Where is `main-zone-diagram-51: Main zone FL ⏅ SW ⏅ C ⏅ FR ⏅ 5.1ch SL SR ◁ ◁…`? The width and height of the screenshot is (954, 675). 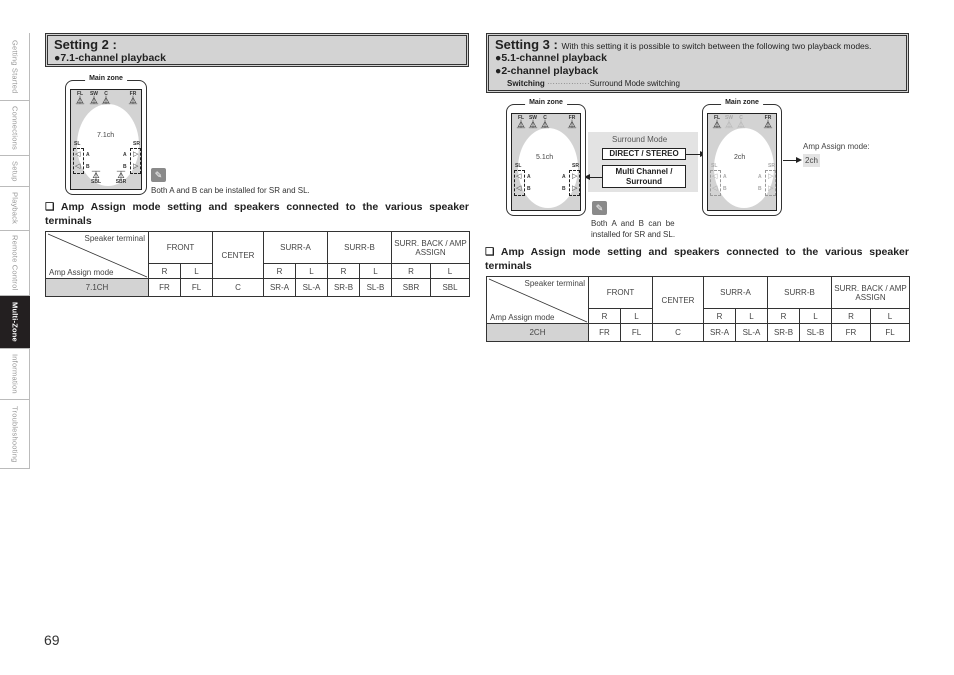
main-zone-diagram-51: Main zone FL ⏅ SW ⏅ C ⏅ FR ⏅ 5.1ch SL SR ◁ ◁… is located at coordinates (546, 157).